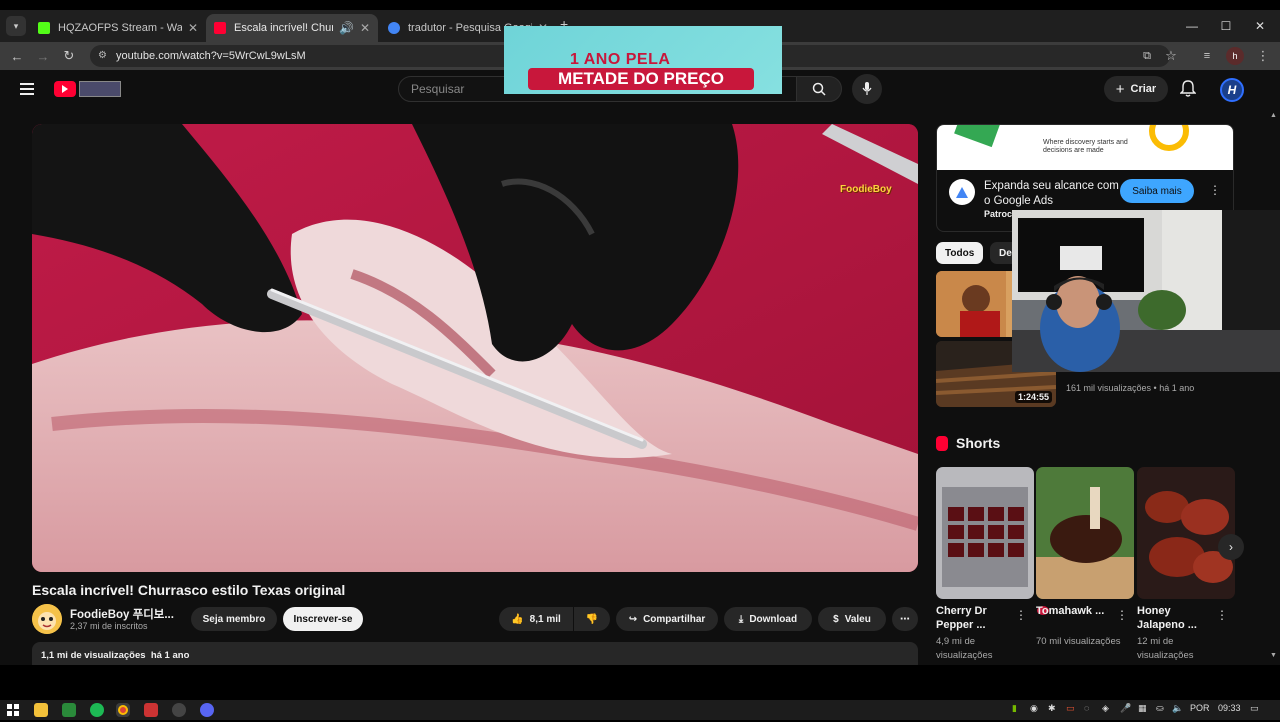  Describe the element at coordinates (283, 28) in the screenshot. I see `tab-title: Escala incrível! Churrasco estilo` at that location.